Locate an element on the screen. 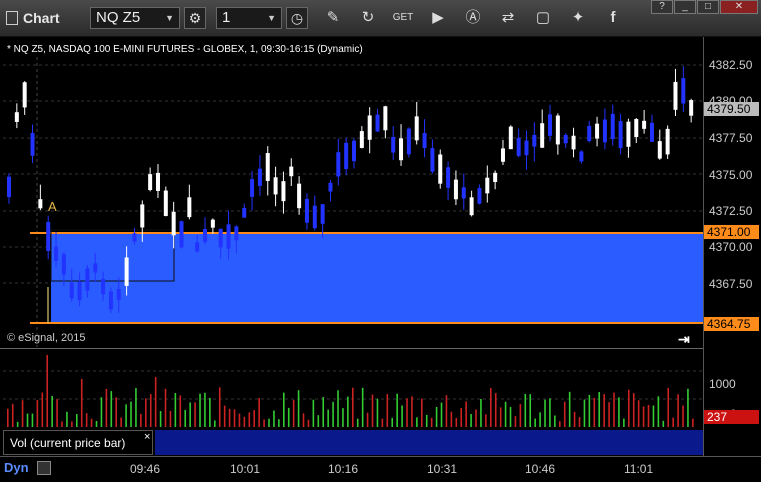 The image size is (761, 482). maximize-button: □ is located at coordinates (708, 7).